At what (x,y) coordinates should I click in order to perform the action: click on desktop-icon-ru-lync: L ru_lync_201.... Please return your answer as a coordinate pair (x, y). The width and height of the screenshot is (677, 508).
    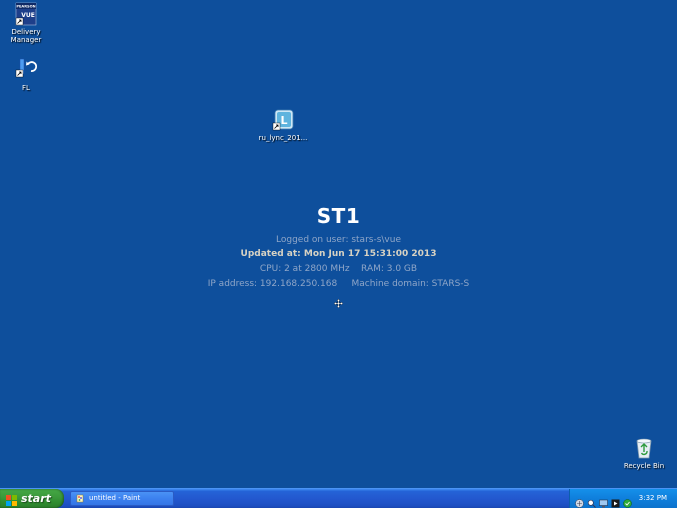
    Looking at the image, I should click on (283, 125).